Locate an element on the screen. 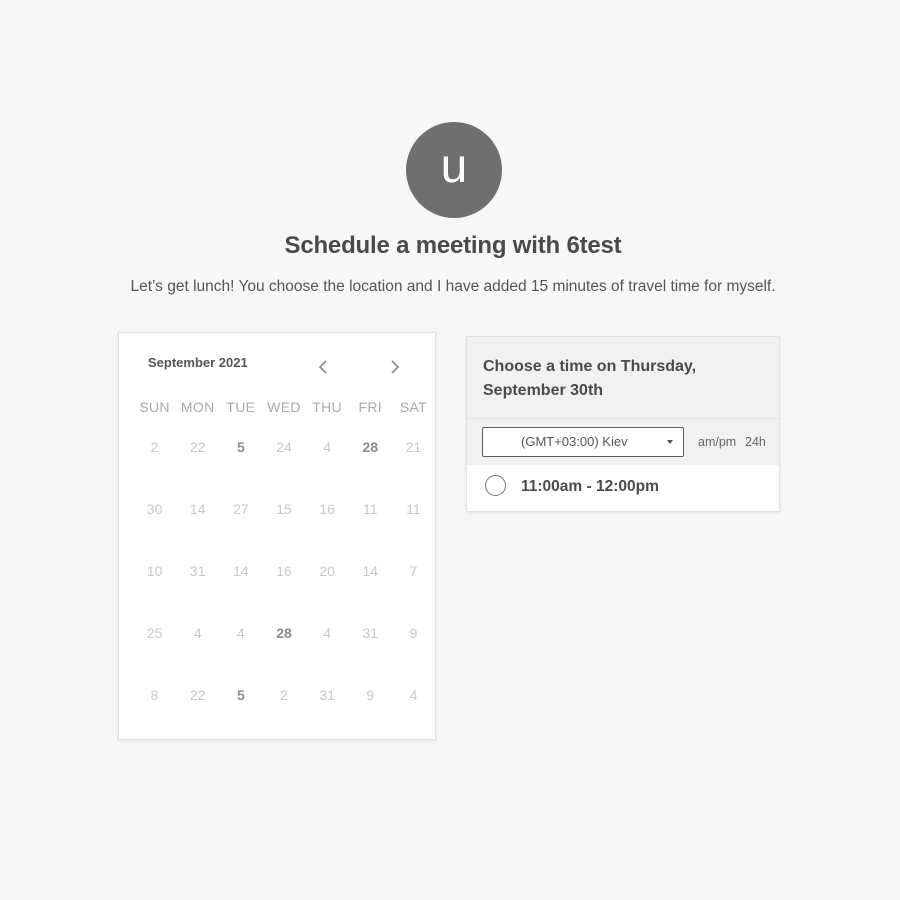  weekday-header: THU is located at coordinates (327, 407).